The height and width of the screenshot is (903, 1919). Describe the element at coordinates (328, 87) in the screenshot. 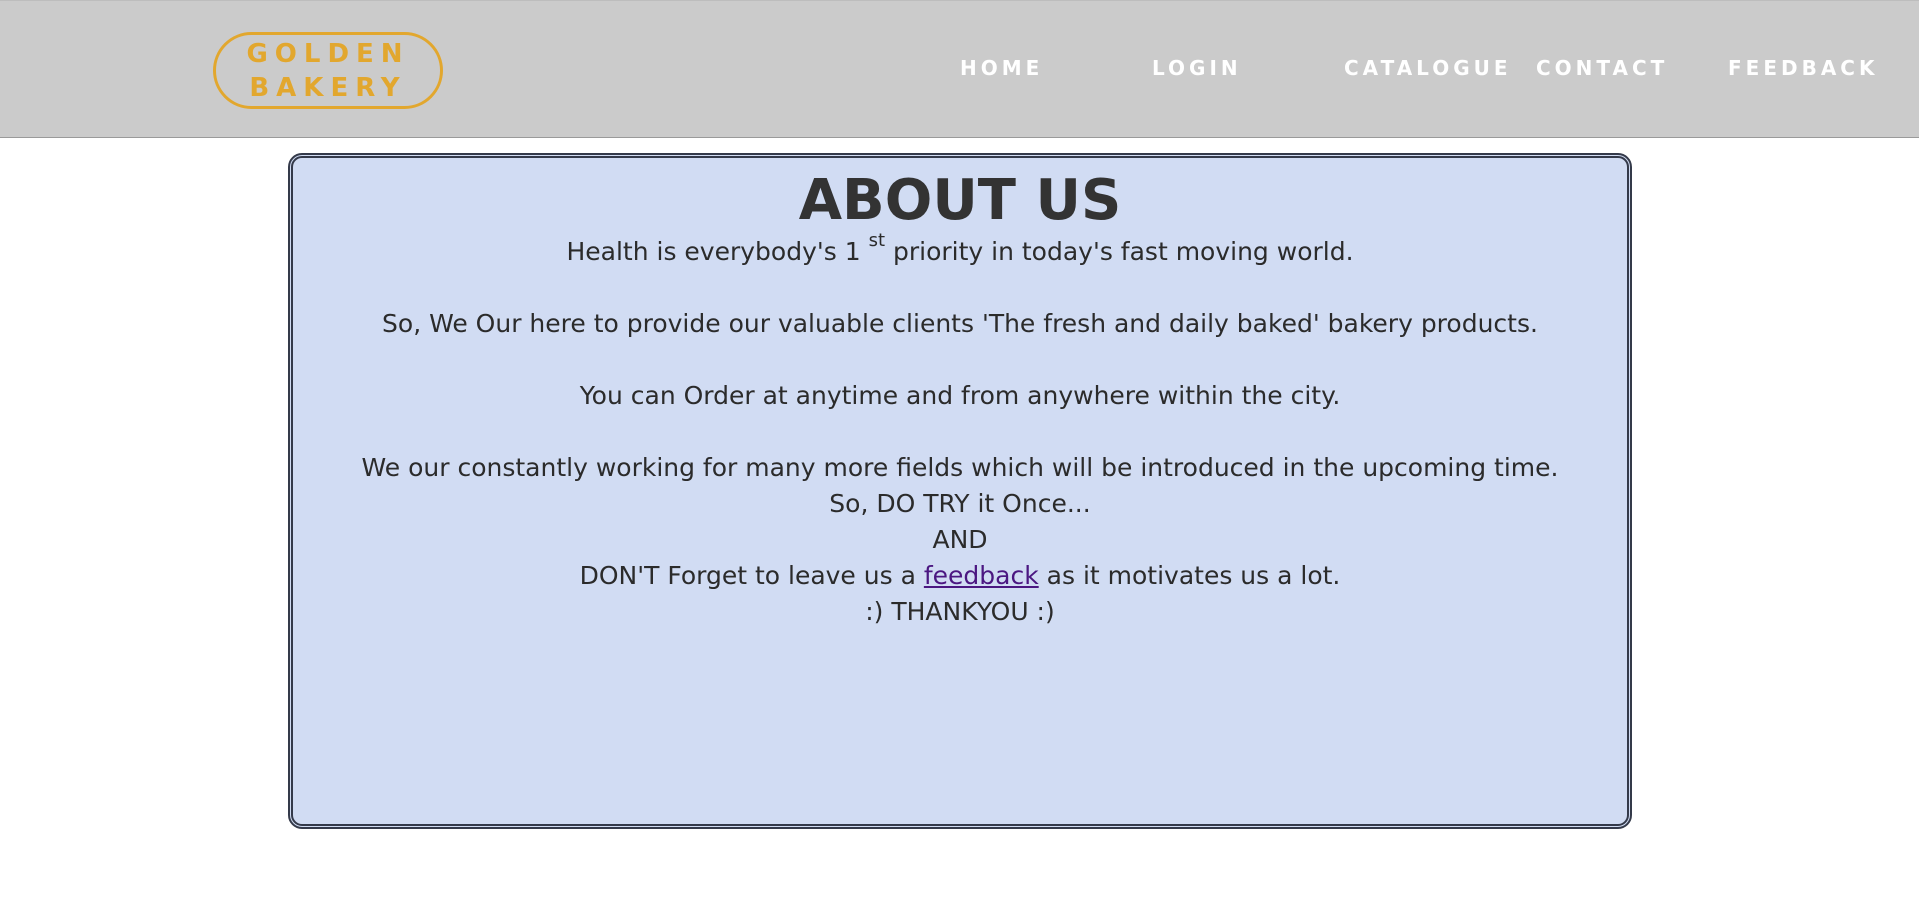

I see `logo-line-bakery: BAKERY` at that location.